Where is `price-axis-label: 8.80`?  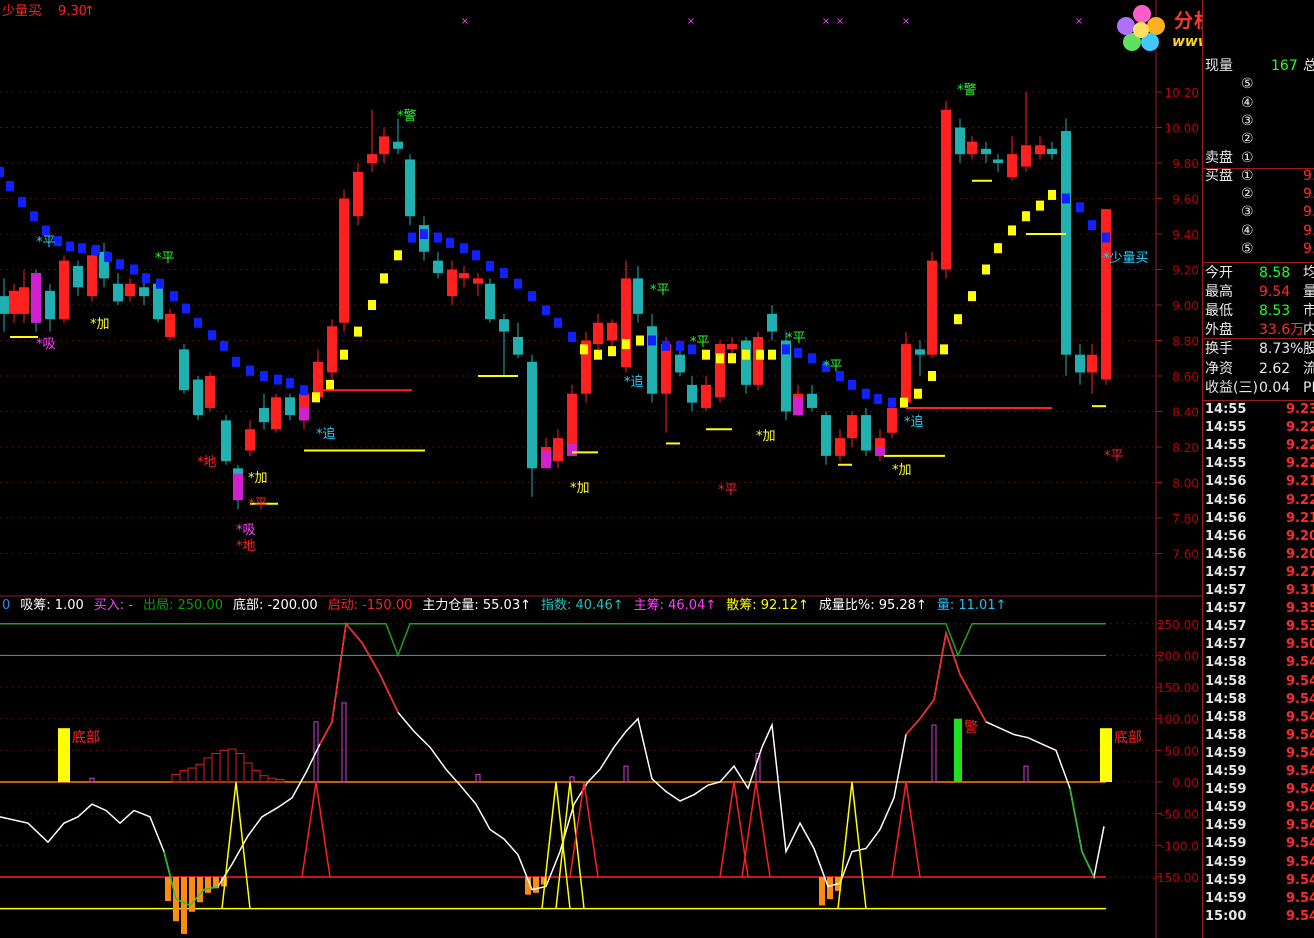 price-axis-label: 8.80 is located at coordinates (1185, 342).